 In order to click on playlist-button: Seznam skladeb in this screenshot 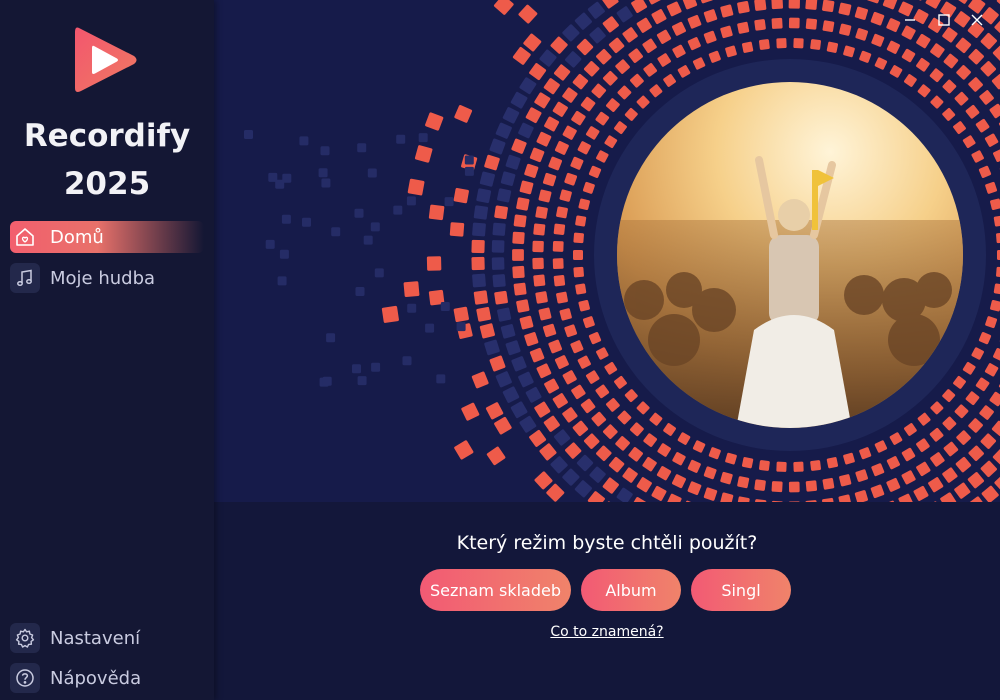, I will do `click(495, 590)`.